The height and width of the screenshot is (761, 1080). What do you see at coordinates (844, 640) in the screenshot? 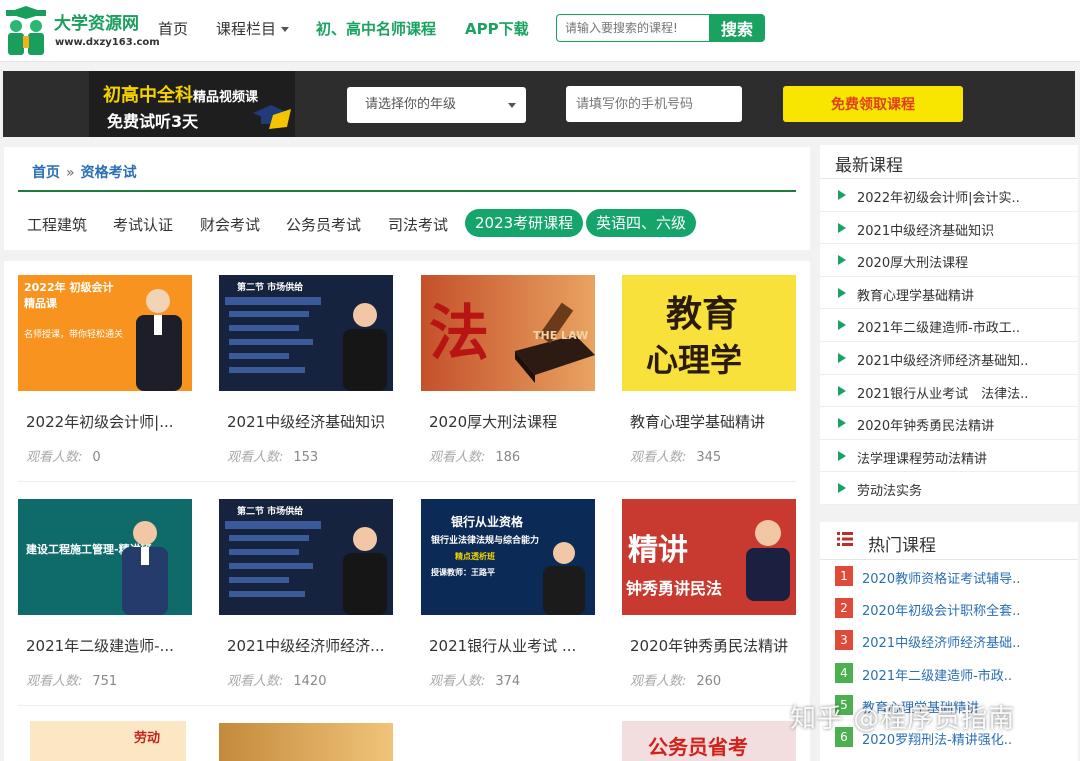
I see `rank-badge: 3` at bounding box center [844, 640].